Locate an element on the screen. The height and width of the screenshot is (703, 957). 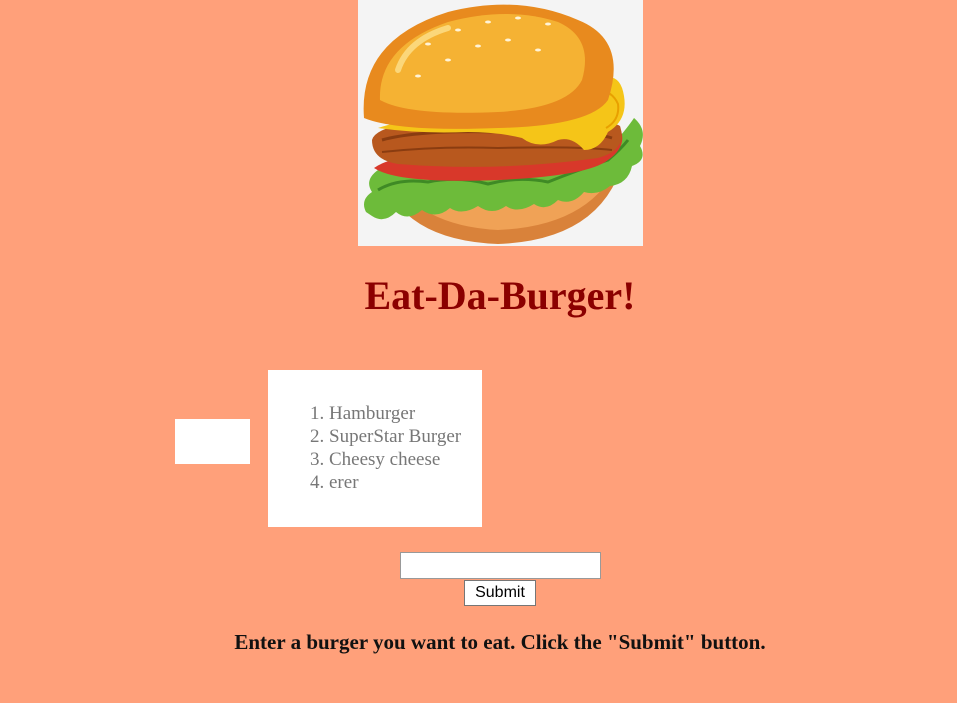
list-item-label: erer is located at coordinates (344, 482).